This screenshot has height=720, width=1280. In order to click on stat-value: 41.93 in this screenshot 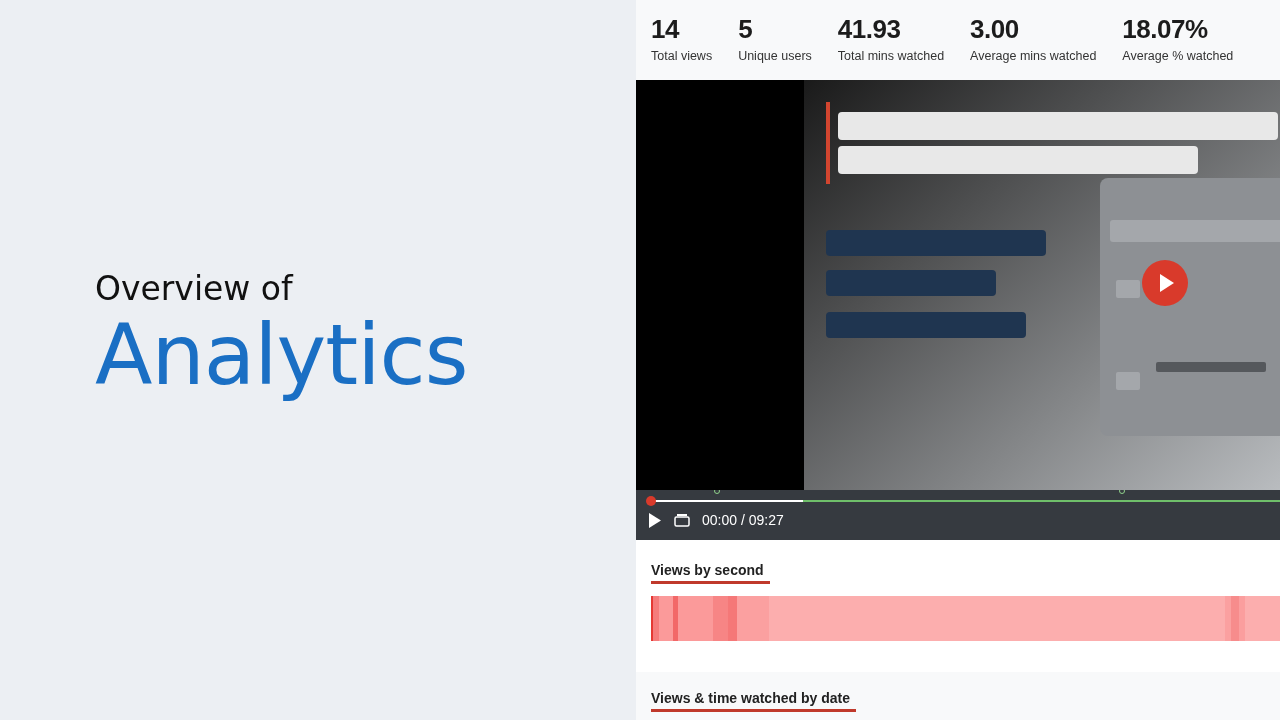, I will do `click(869, 29)`.